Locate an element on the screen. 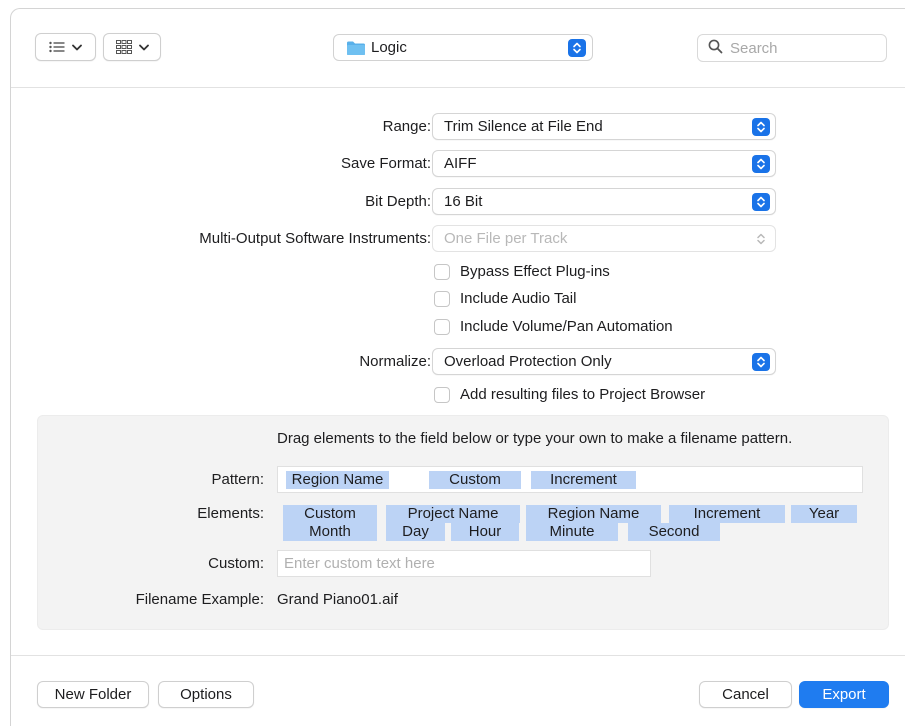 This screenshot has height=726, width=905. bypass-effects-checkbox: Bypass Effect Plug-ins is located at coordinates (522, 271).